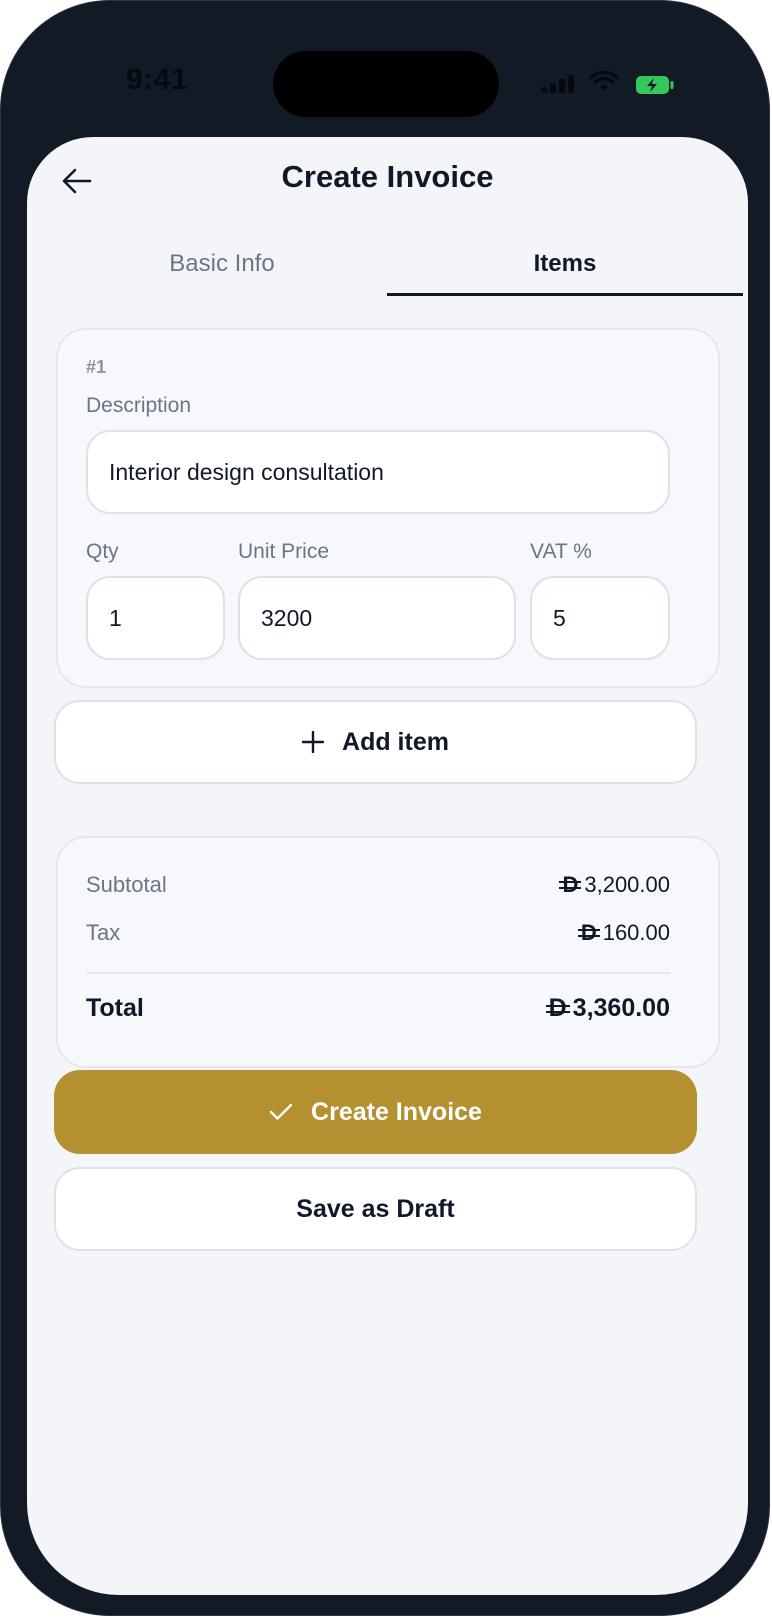  Describe the element at coordinates (281, 1111) in the screenshot. I see `check-icon` at that location.